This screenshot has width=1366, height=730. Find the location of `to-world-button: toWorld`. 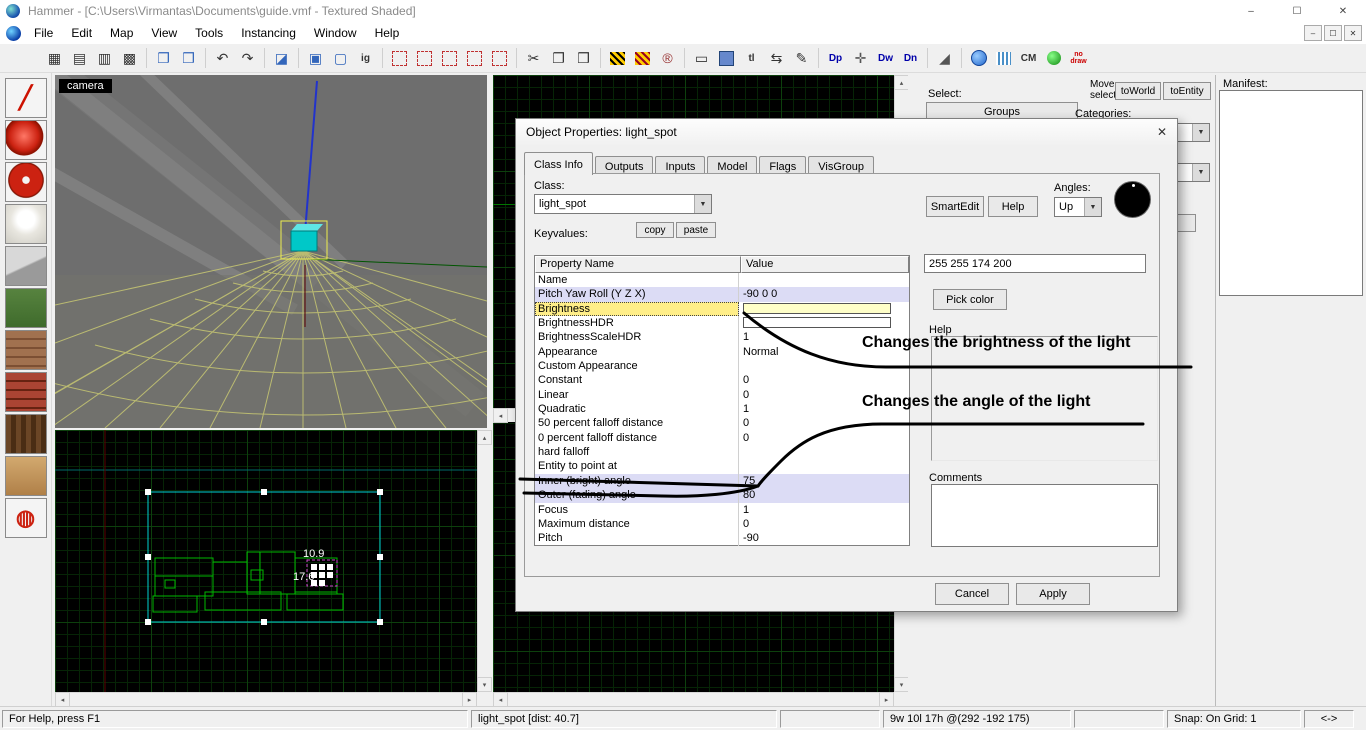

to-world-button: toWorld is located at coordinates (1138, 91).